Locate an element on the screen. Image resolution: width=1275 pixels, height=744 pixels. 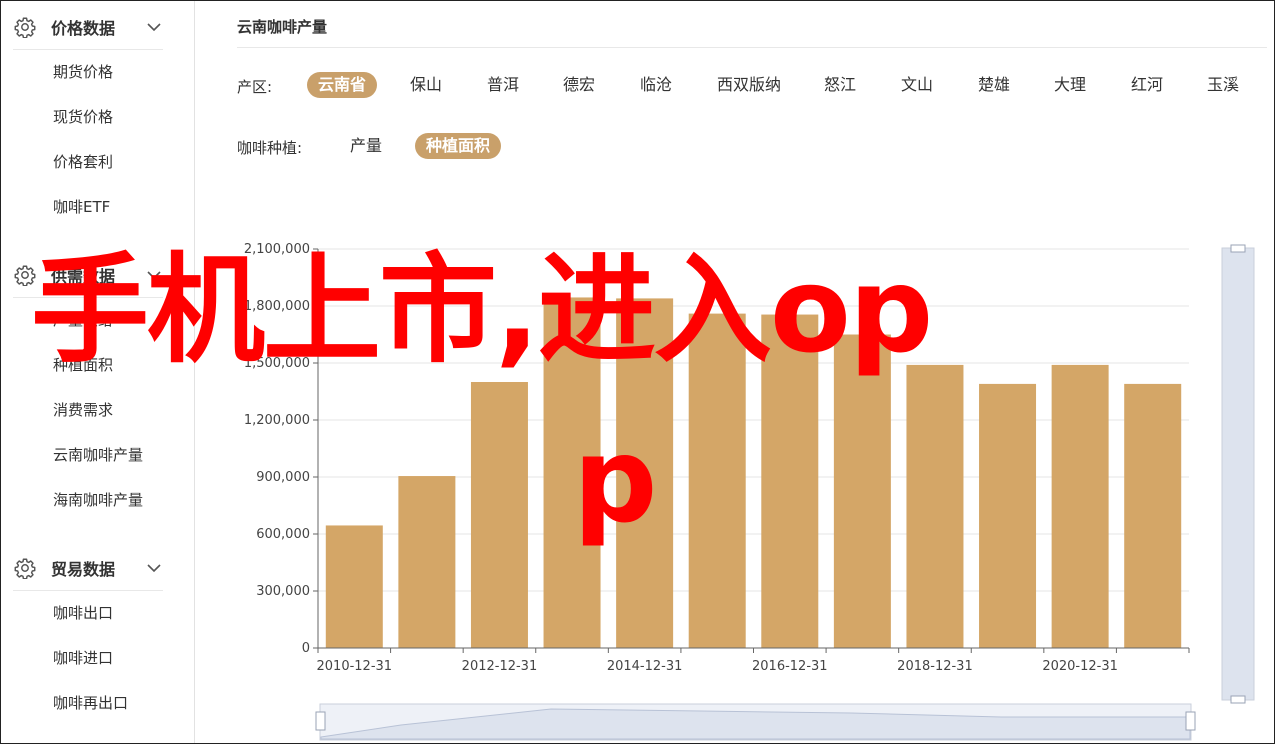
x-tick-label: 2012-12-31 is located at coordinates (500, 666).